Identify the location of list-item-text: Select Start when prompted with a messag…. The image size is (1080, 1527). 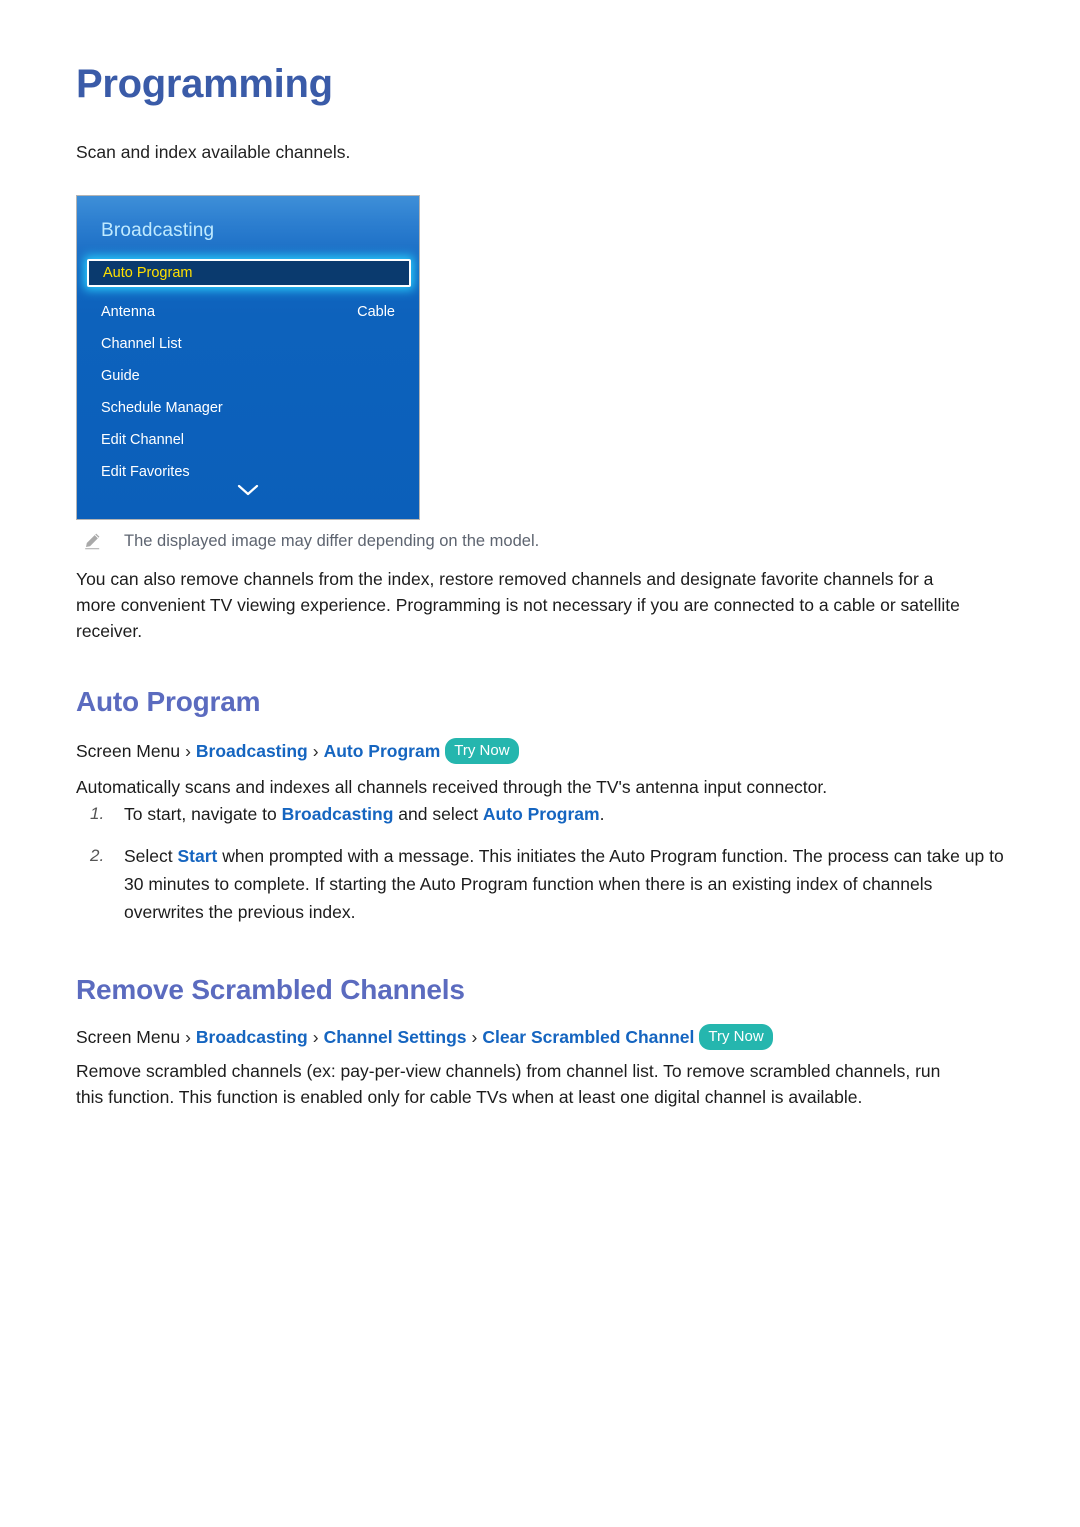
(564, 884).